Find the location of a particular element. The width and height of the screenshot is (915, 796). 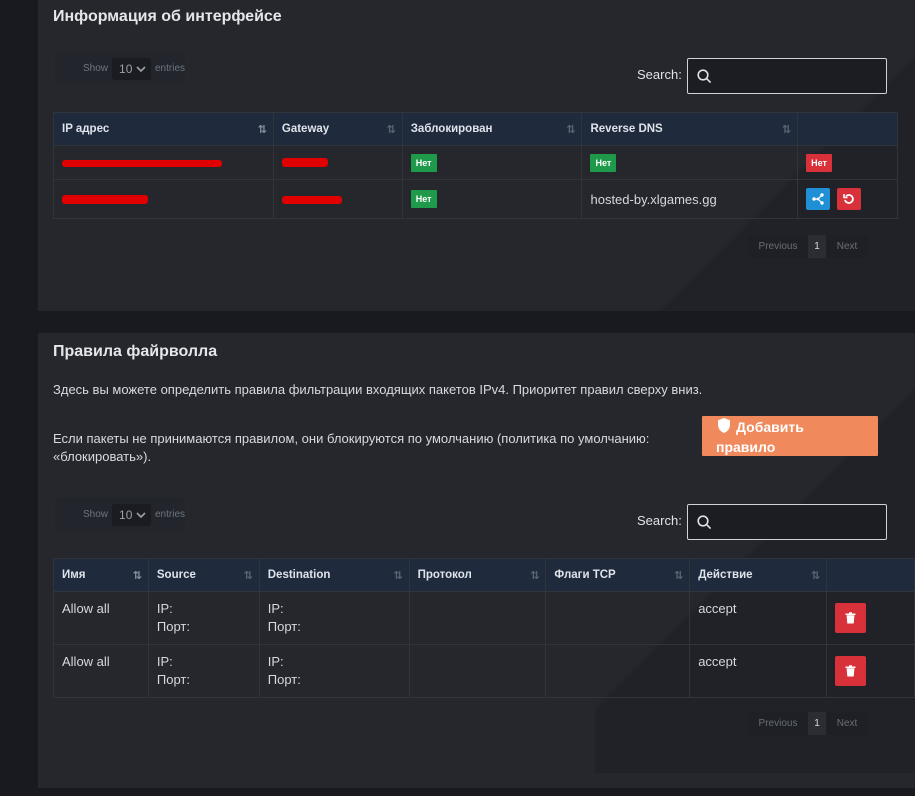

table-row: Нет hosted-by.xlgames.gg is located at coordinates (475, 199).